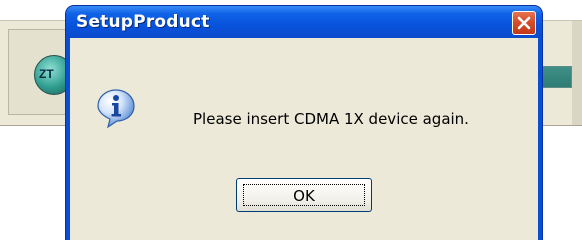 Image resolution: width=582 pixels, height=240 pixels. Describe the element at coordinates (331, 119) in the screenshot. I see `dialog-message: Please insert CDMA 1X device again.` at that location.